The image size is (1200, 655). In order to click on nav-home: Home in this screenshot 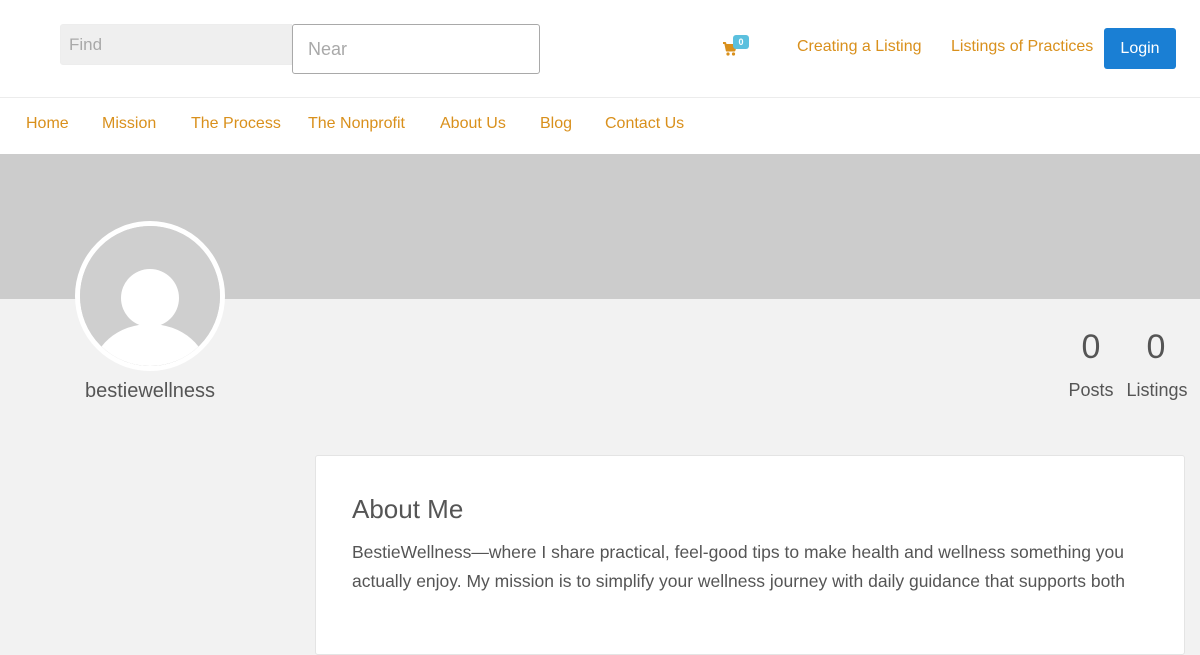, I will do `click(47, 124)`.